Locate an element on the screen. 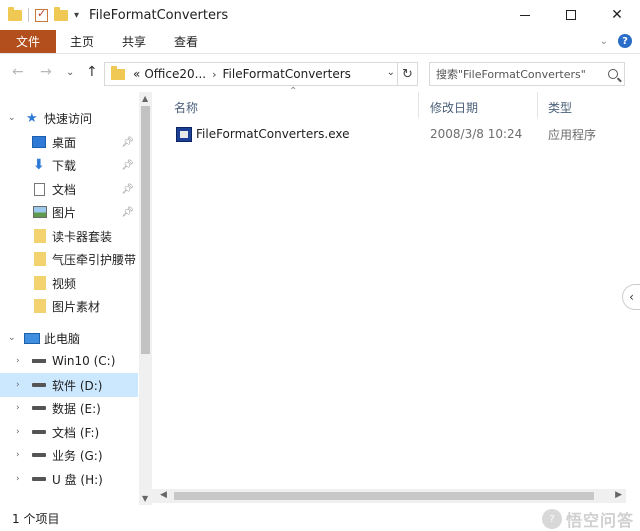 This screenshot has height=531, width=640. expand-ribbon-icon: ⌄ is located at coordinates (604, 41).